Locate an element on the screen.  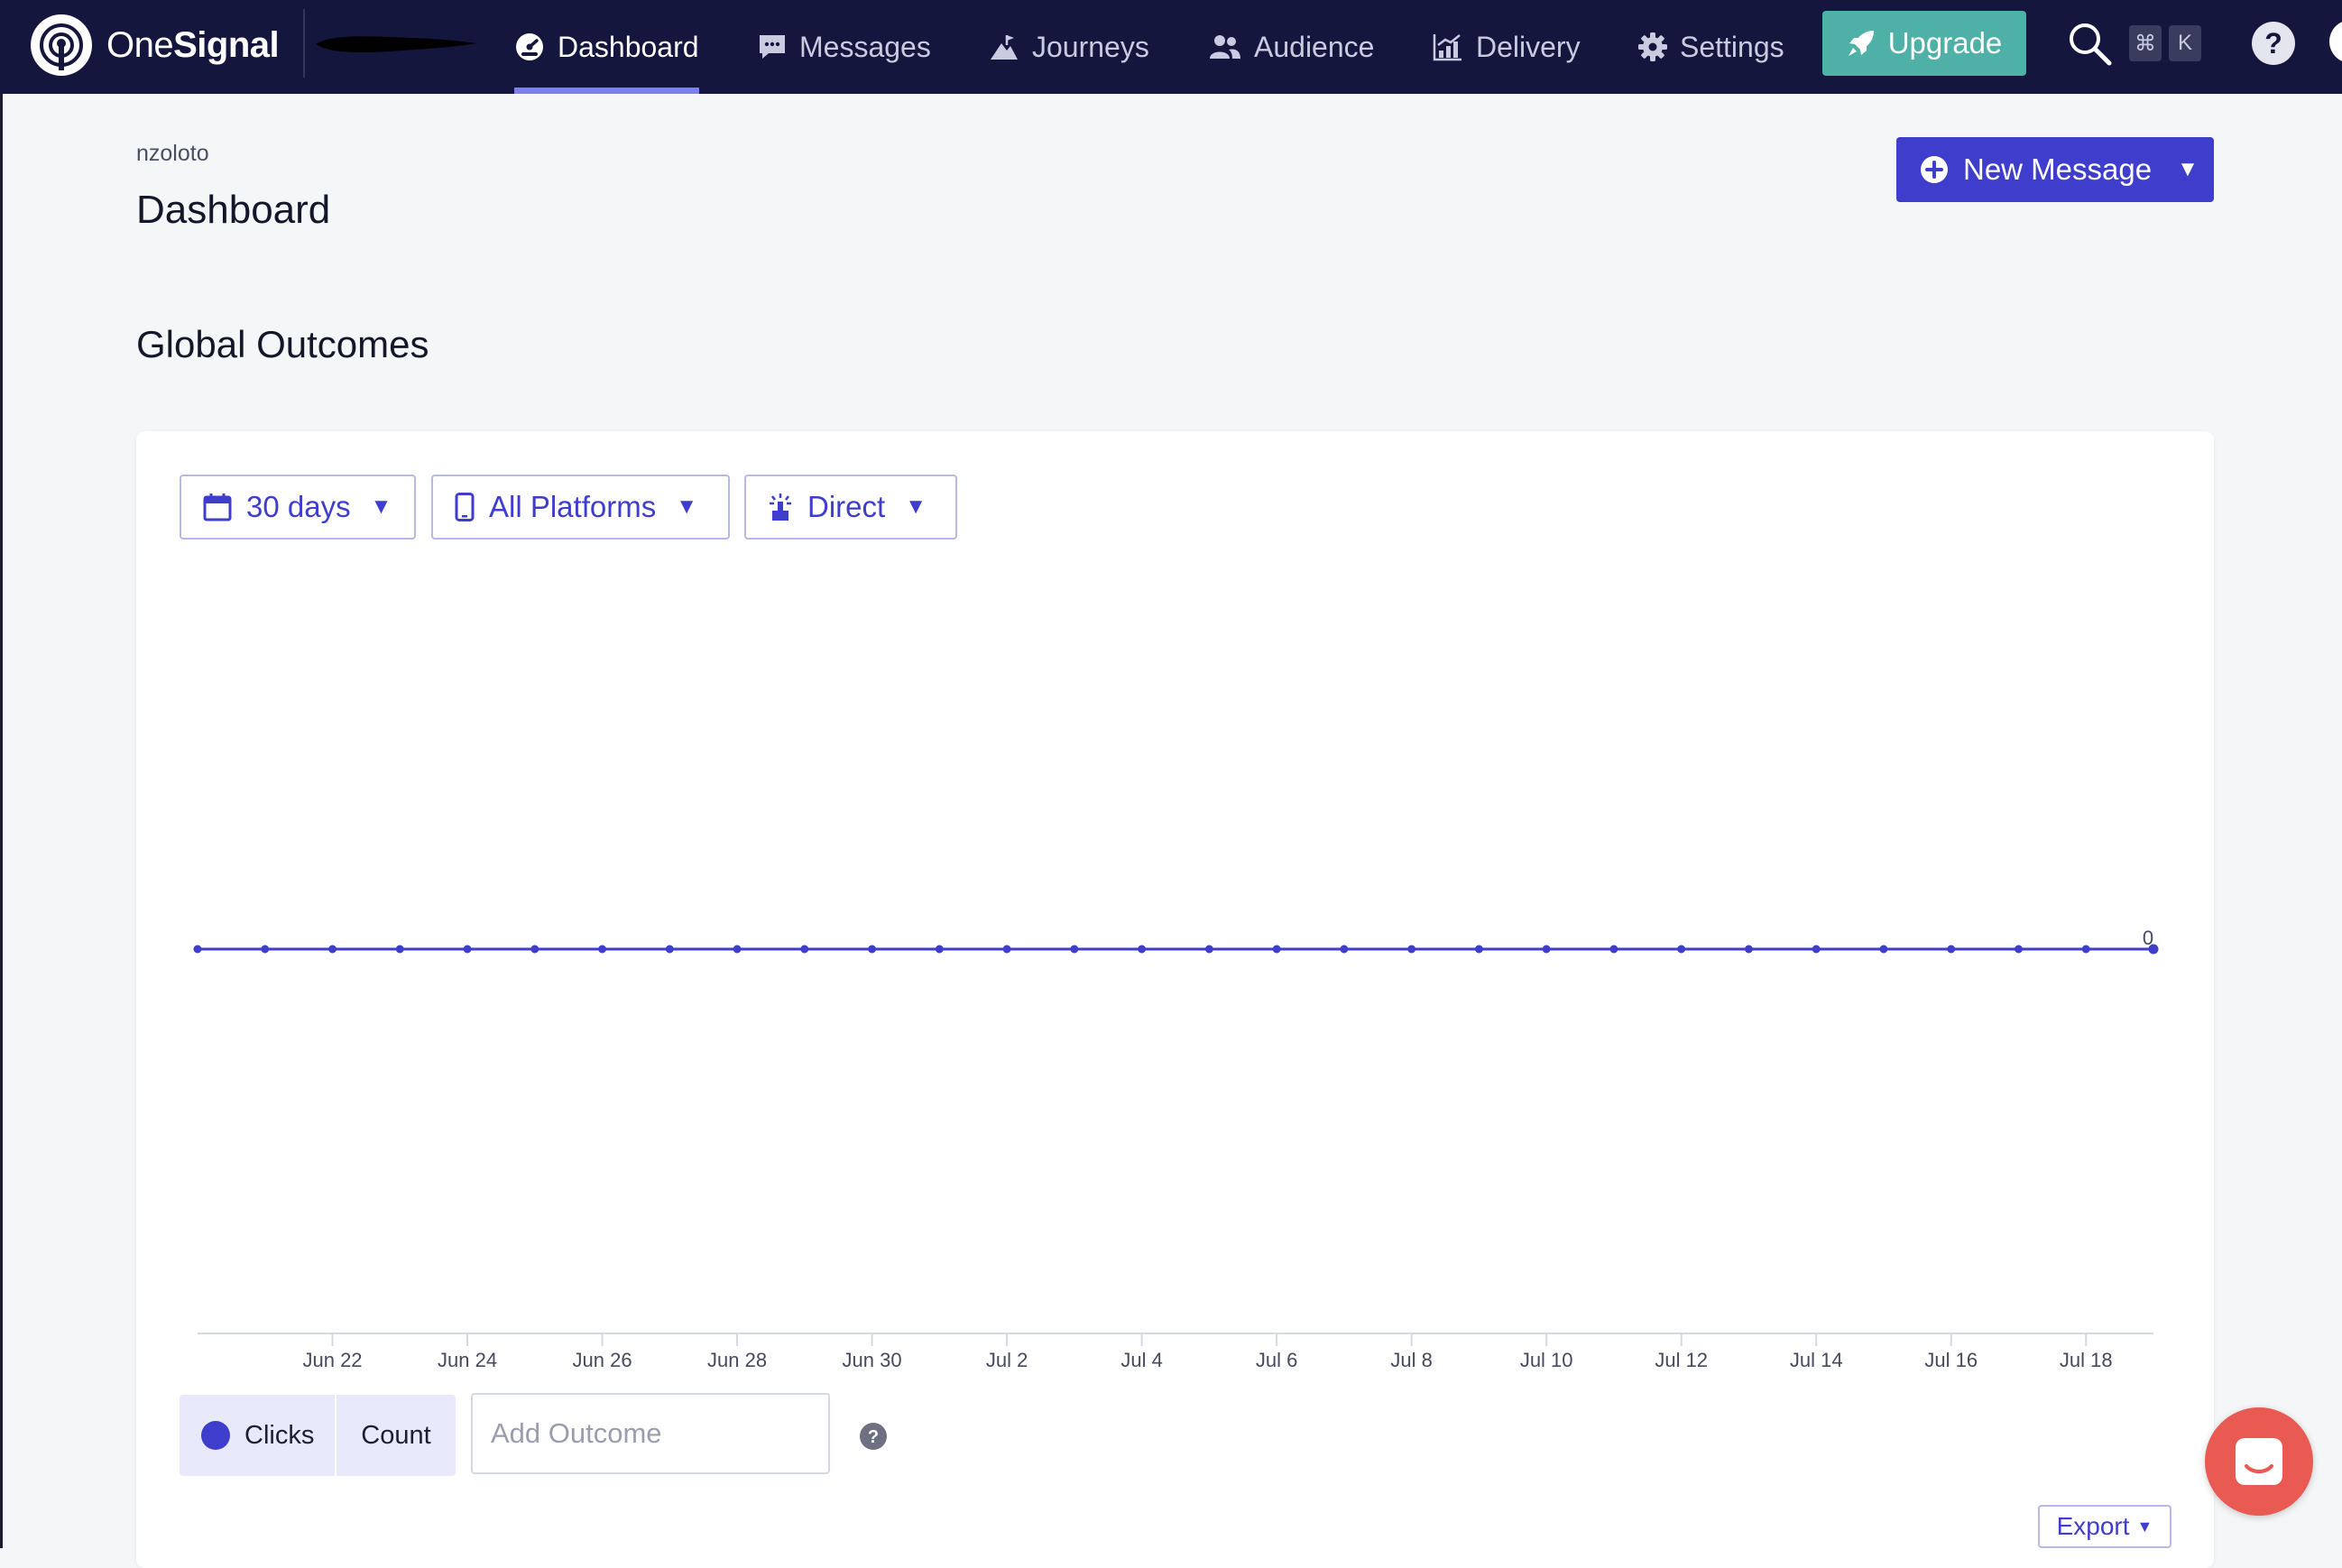
new-message-label: New Message is located at coordinates (2058, 169).